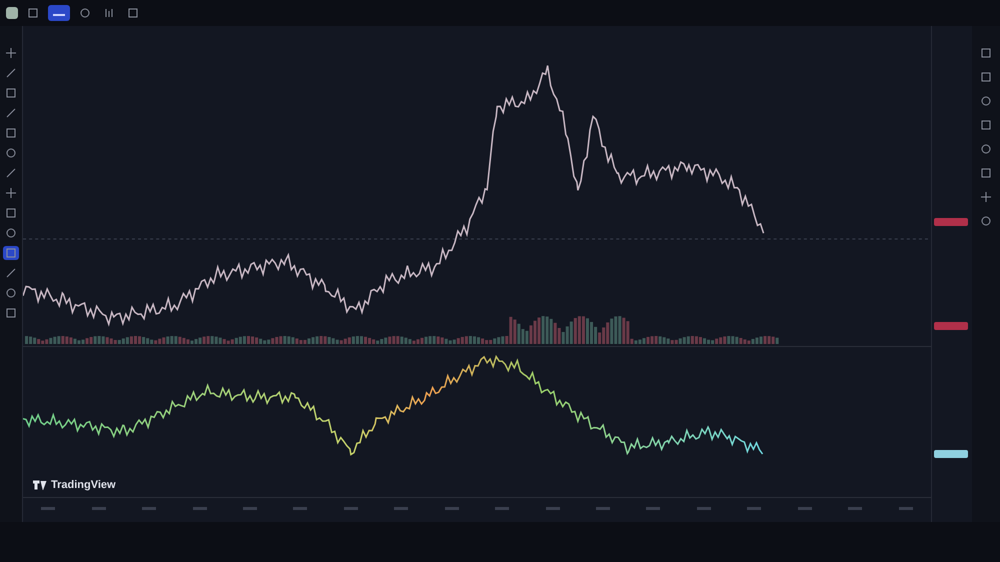 This screenshot has width=1000, height=562. I want to click on logo-icon, so click(40, 485).